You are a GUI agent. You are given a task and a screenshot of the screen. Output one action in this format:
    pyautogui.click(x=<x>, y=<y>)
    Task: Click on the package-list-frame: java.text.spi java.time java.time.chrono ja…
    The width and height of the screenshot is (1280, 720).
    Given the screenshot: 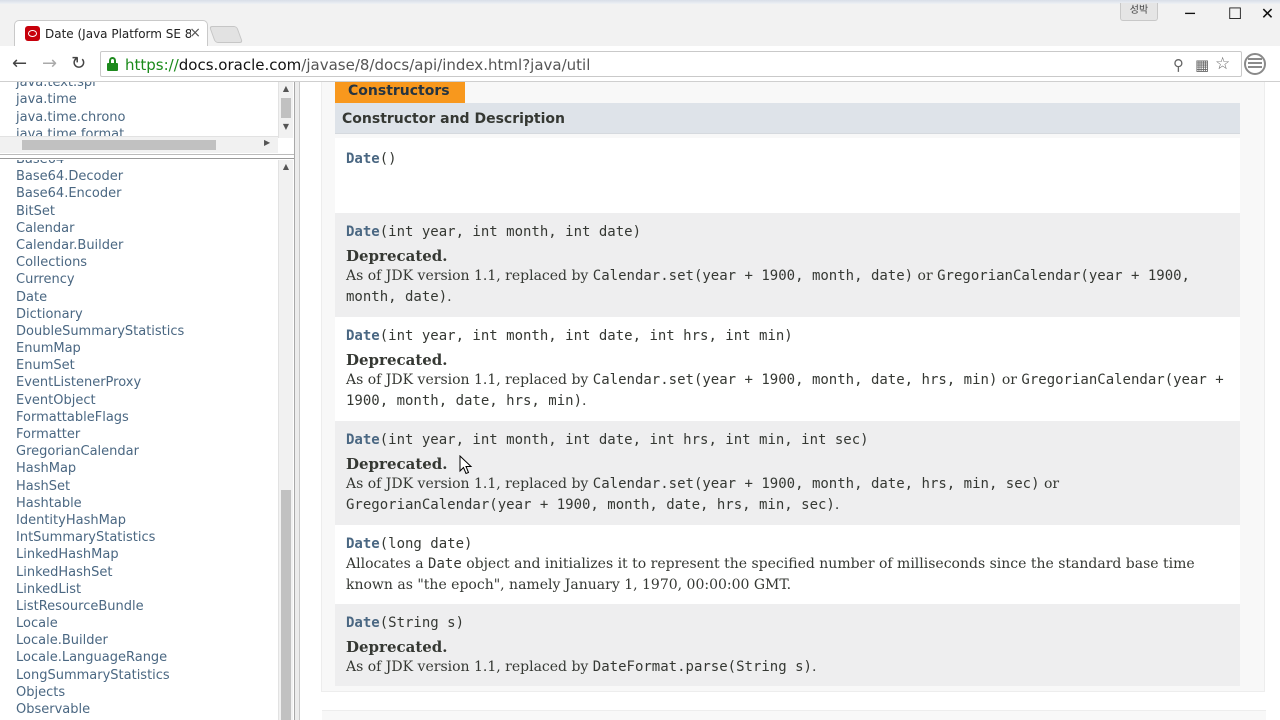 What is the action you would take?
    pyautogui.click(x=147, y=118)
    